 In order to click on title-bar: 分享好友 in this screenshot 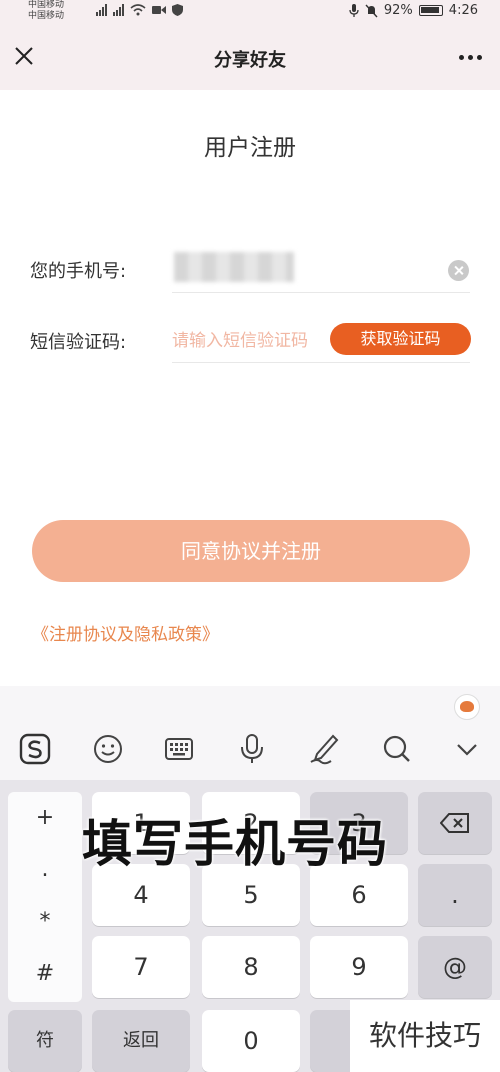, I will do `click(250, 57)`.